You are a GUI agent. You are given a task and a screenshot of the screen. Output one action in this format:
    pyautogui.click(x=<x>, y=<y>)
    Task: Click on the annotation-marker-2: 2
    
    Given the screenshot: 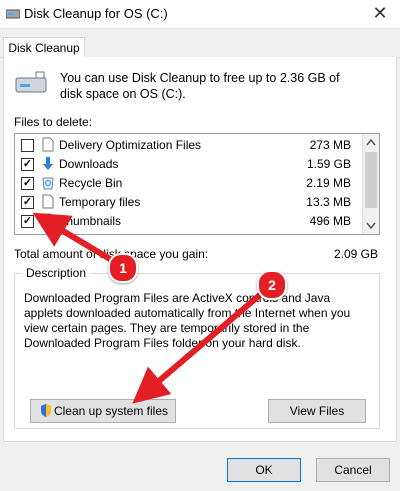 What is the action you would take?
    pyautogui.click(x=272, y=285)
    